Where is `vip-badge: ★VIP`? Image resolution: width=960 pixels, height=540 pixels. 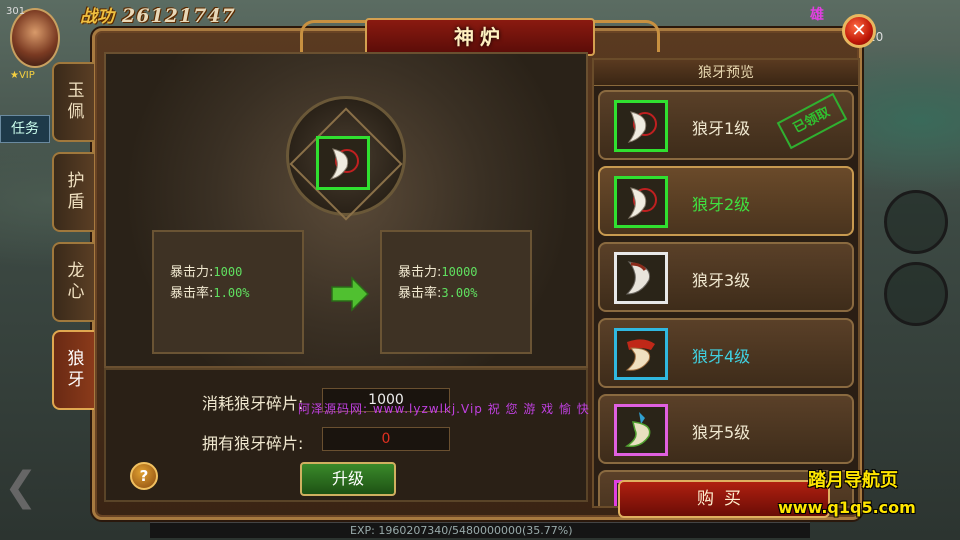
vip-badge: ★VIP is located at coordinates (22, 75).